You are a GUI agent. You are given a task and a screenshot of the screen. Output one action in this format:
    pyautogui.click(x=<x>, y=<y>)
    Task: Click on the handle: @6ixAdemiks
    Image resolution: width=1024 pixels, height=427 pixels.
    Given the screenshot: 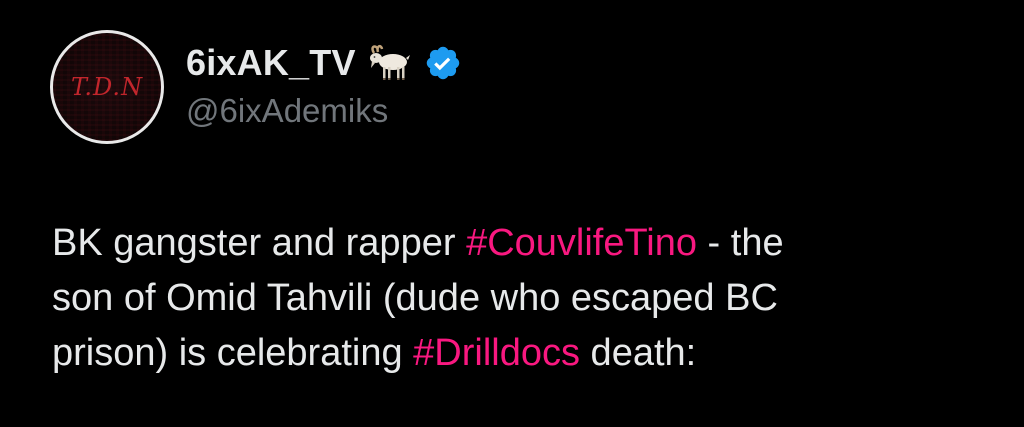 What is the action you would take?
    pyautogui.click(x=324, y=111)
    